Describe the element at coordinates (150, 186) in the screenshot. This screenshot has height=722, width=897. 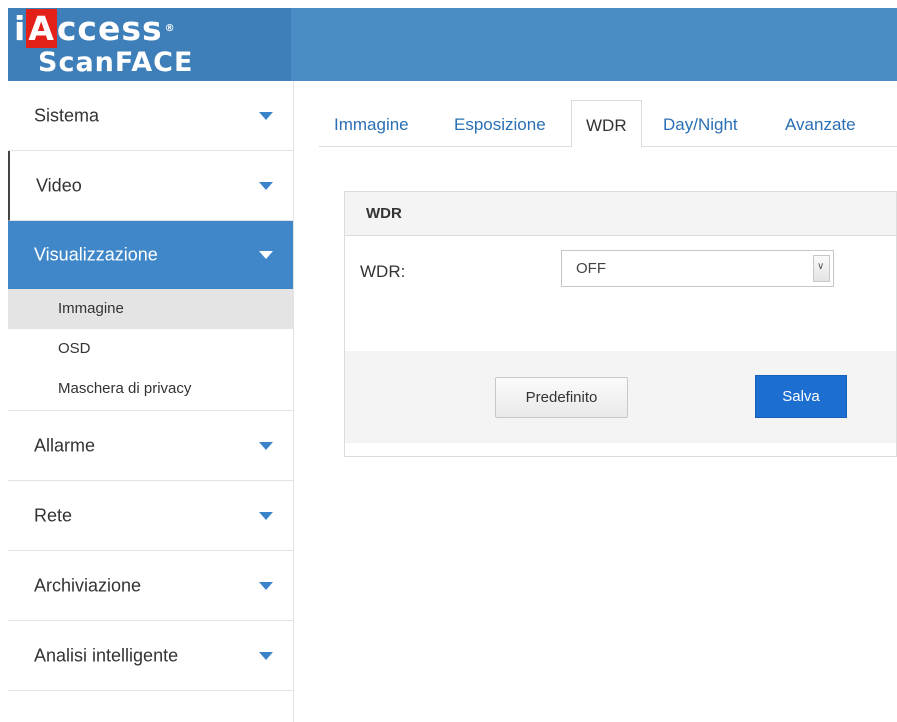
I see `sidebar-item-video: Video` at that location.